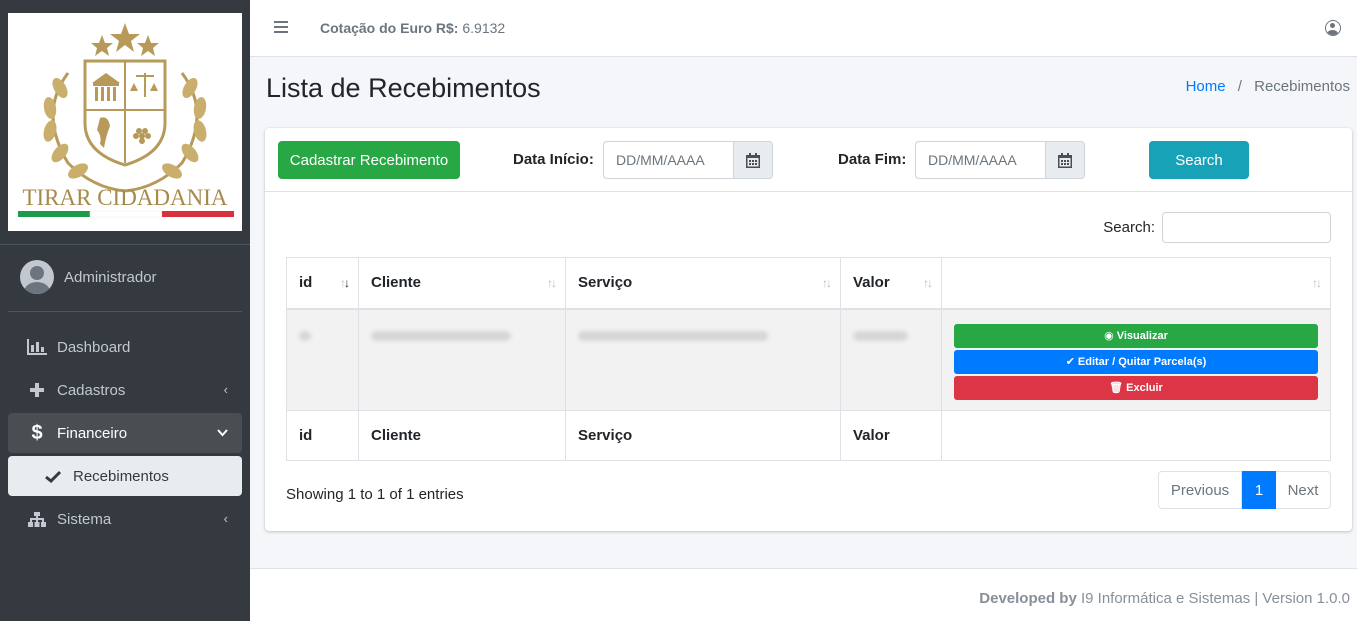 Image resolution: width=1357 pixels, height=621 pixels. I want to click on column-header-servico: Serviço ↑↓, so click(703, 283).